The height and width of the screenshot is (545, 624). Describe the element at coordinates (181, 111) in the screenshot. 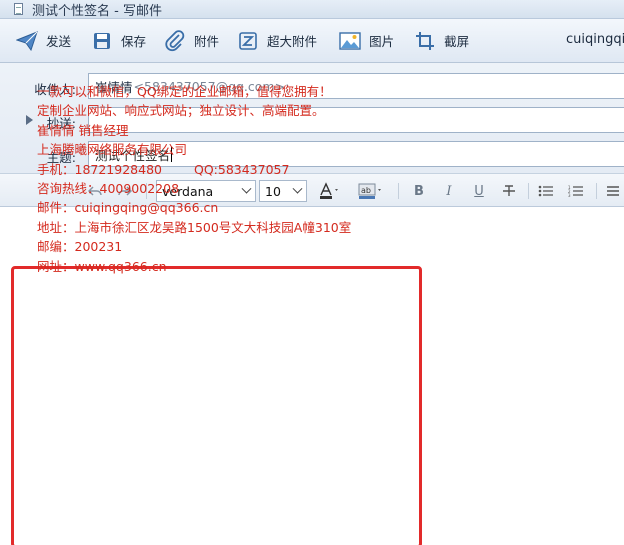

I see `signature-line: 定制企业网站、响应式网站；独立设计、高端配置。` at that location.